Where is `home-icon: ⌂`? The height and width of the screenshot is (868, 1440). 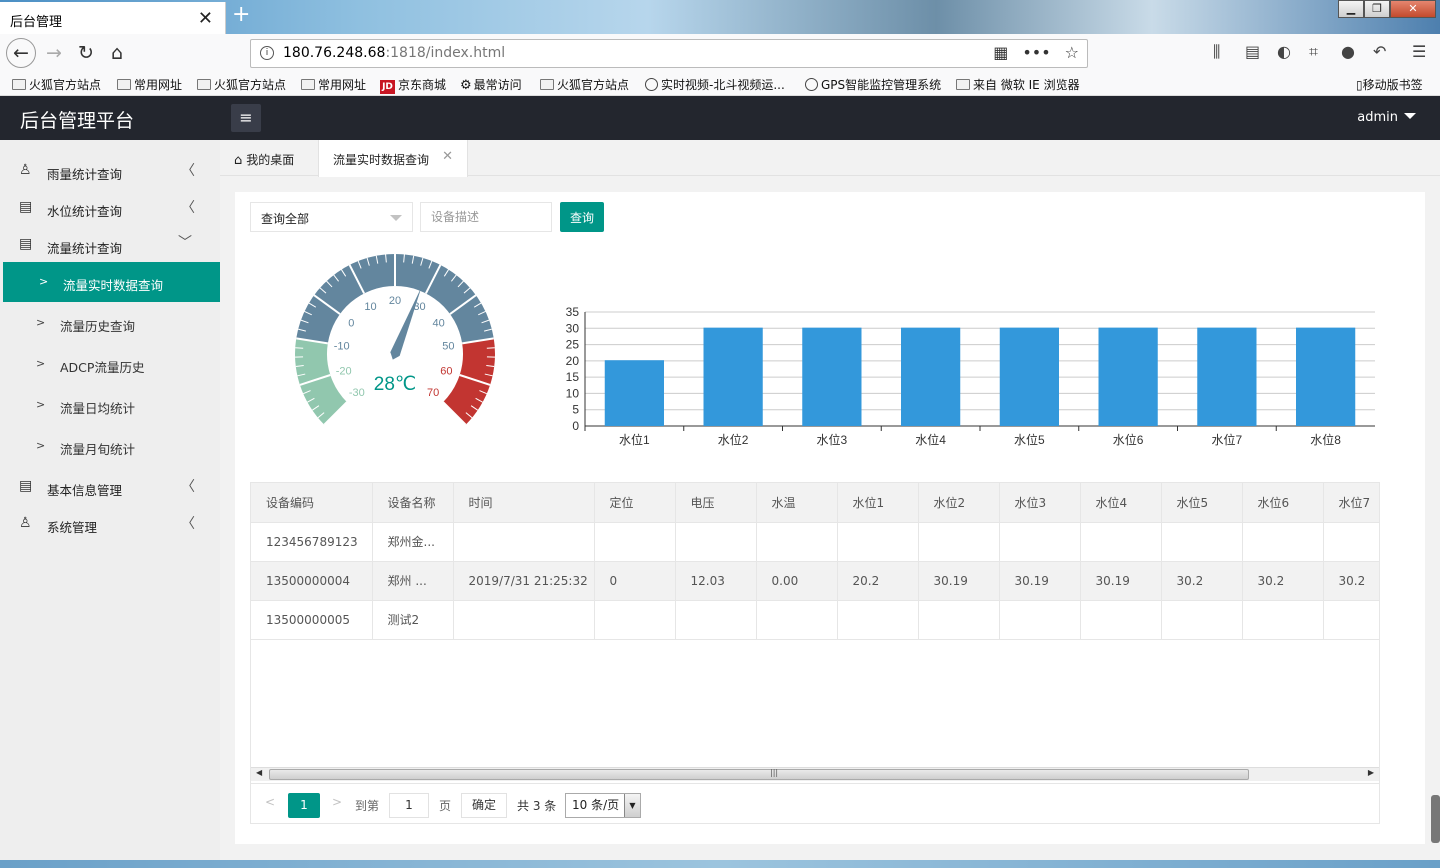
home-icon: ⌂ is located at coordinates (117, 53).